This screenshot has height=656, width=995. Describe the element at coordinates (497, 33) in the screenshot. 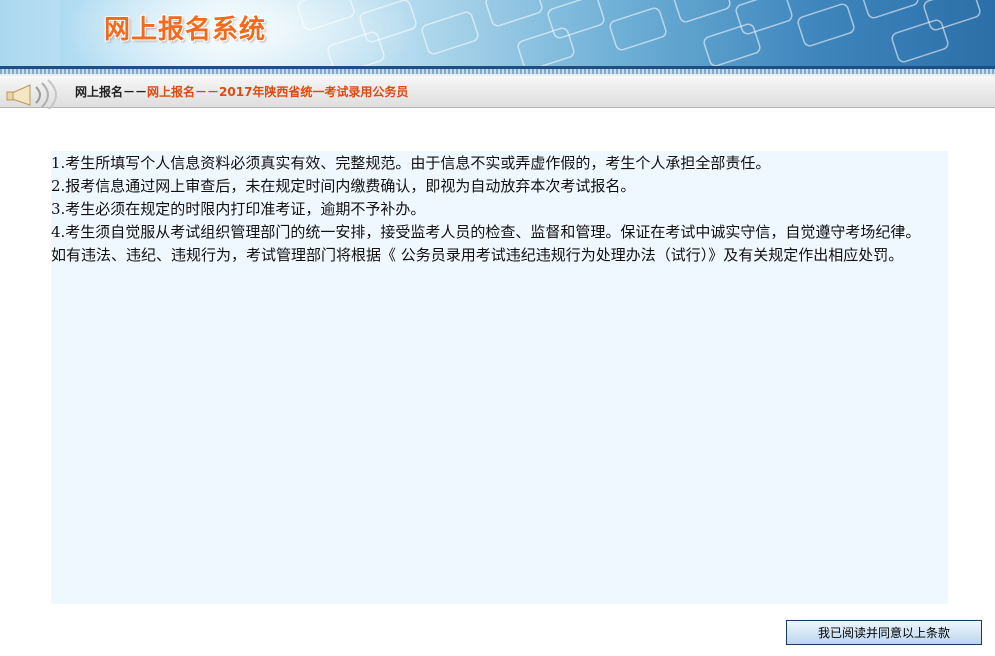

I see `header-banner: 网上报名系统` at that location.